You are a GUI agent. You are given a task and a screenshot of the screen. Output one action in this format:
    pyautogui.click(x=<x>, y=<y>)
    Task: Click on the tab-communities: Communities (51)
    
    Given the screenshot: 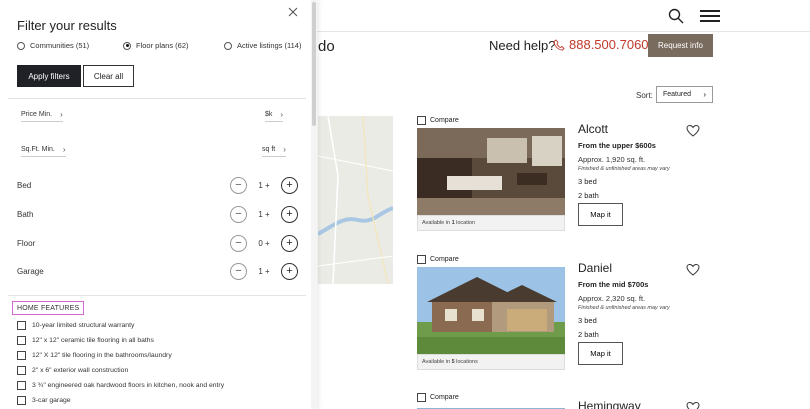 What is the action you would take?
    pyautogui.click(x=53, y=45)
    